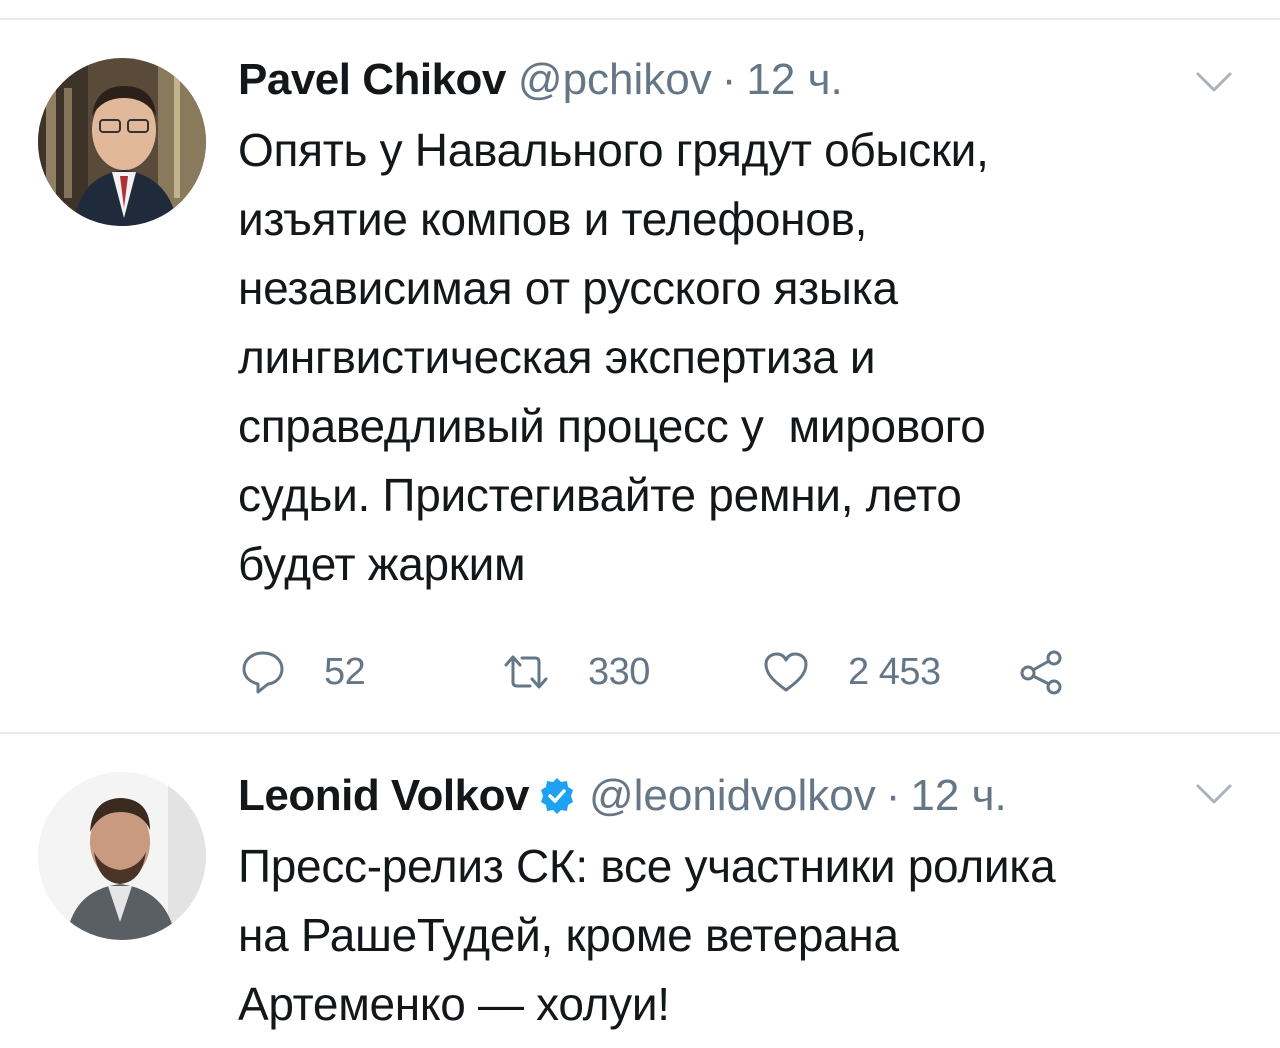  What do you see at coordinates (345, 671) in the screenshot?
I see `reply-count: 52` at bounding box center [345, 671].